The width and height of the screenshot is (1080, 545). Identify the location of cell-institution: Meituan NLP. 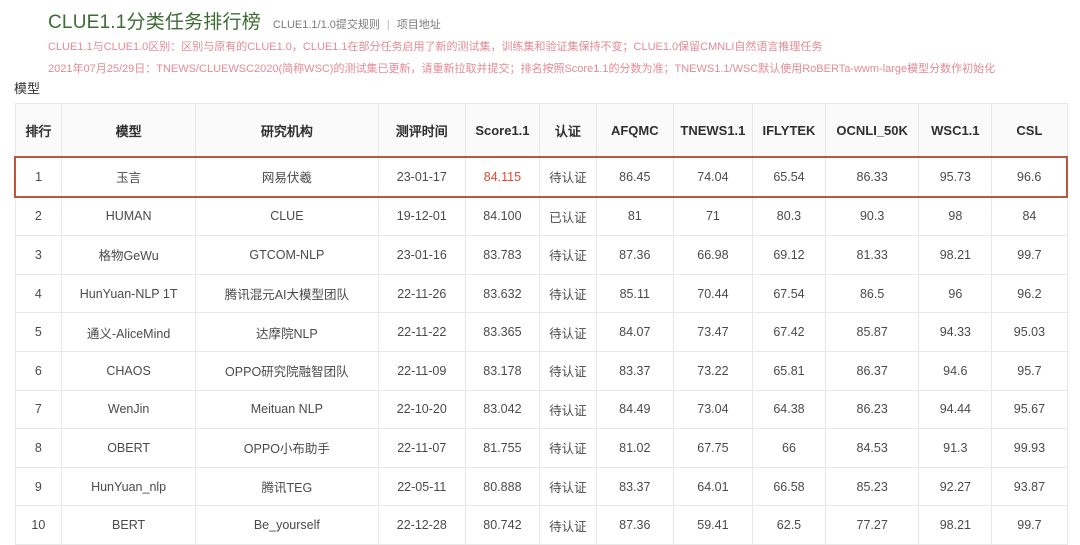
(287, 409).